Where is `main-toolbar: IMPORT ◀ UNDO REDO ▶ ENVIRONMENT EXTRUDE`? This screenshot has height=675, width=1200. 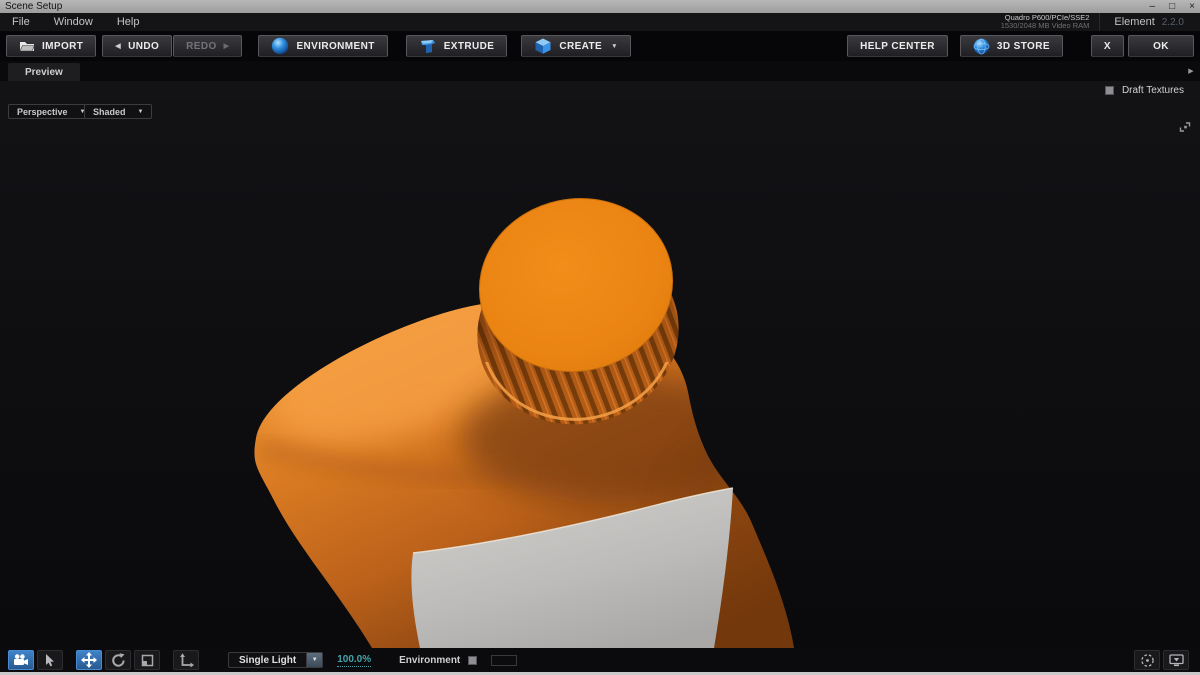
main-toolbar: IMPORT ◀ UNDO REDO ▶ ENVIRONMENT EXTRUDE is located at coordinates (600, 46).